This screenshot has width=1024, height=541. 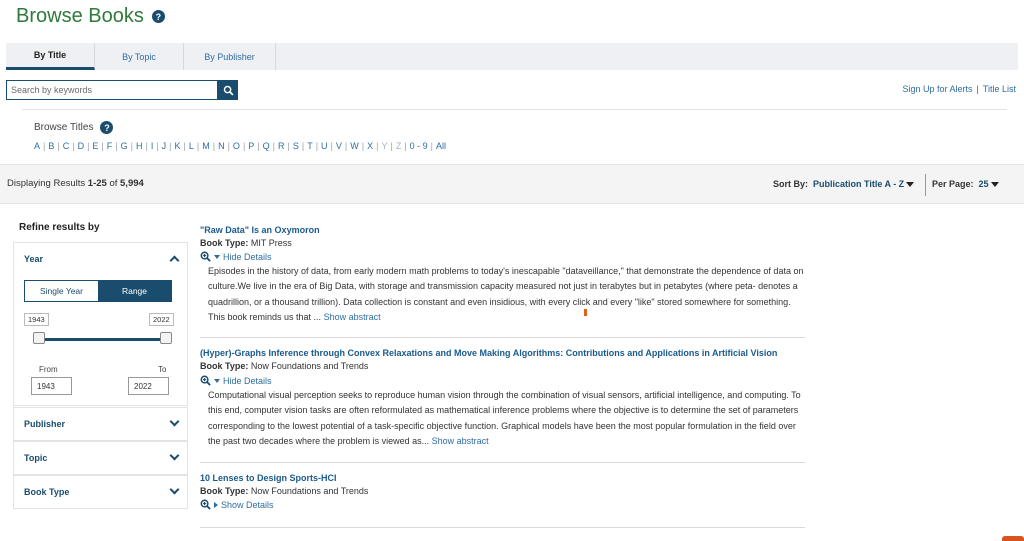 What do you see at coordinates (164, 146) in the screenshot?
I see `letter-link: J` at bounding box center [164, 146].